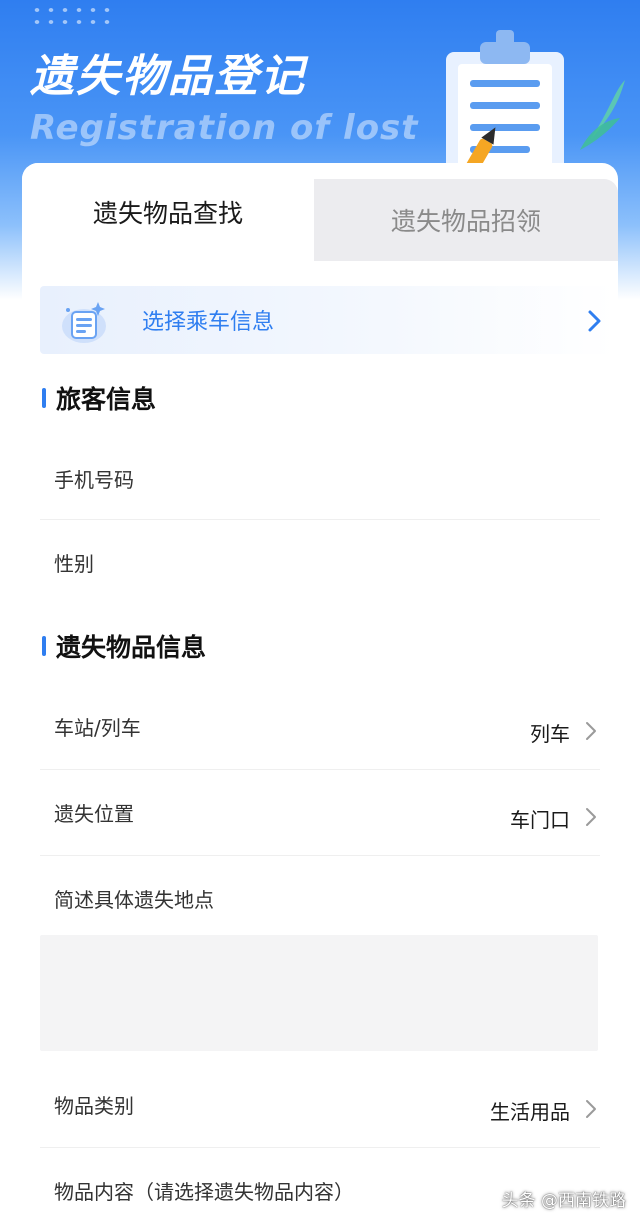  What do you see at coordinates (84, 322) in the screenshot?
I see `ticket-icon` at bounding box center [84, 322].